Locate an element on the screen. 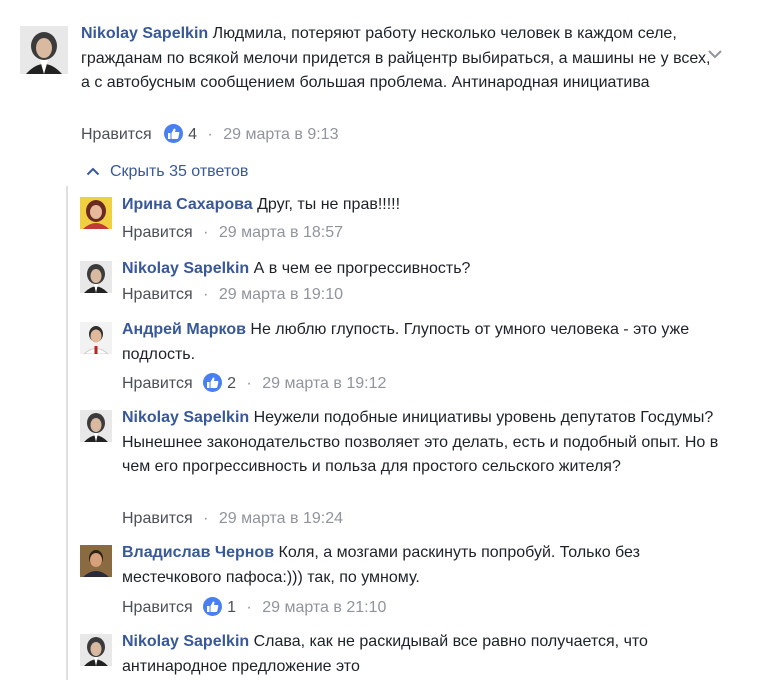 The image size is (766, 680). timestamp: 29 марта в 18:57 is located at coordinates (281, 232).